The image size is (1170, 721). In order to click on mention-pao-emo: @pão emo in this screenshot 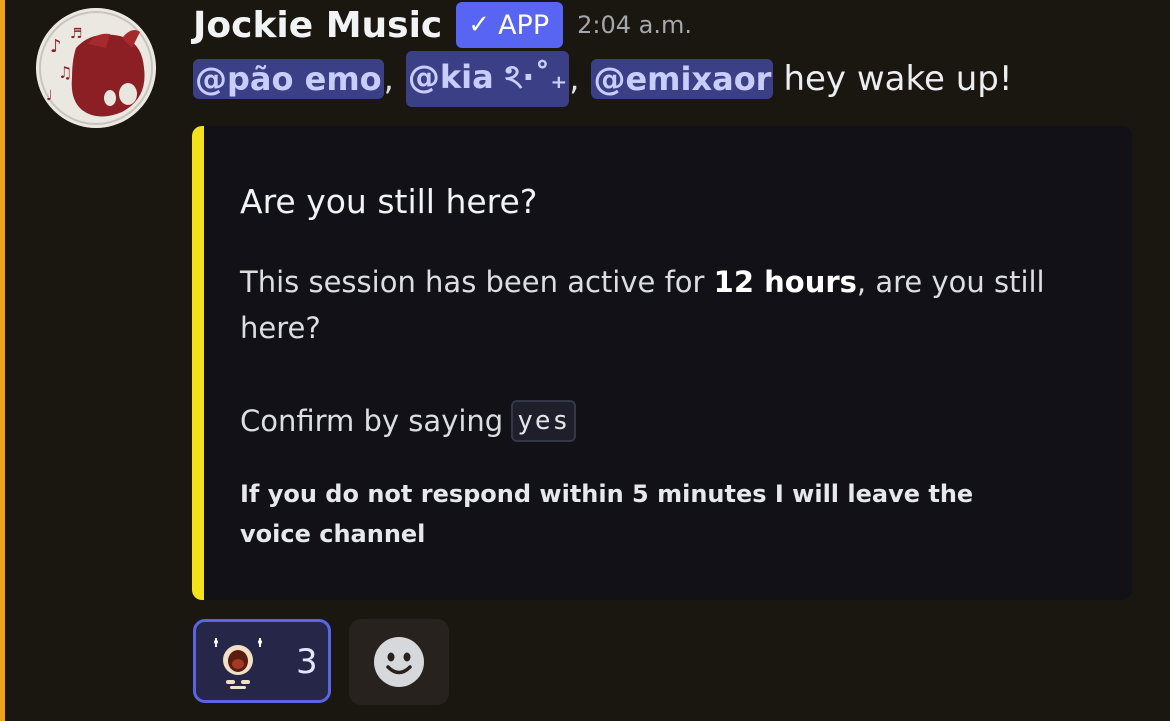, I will do `click(288, 79)`.